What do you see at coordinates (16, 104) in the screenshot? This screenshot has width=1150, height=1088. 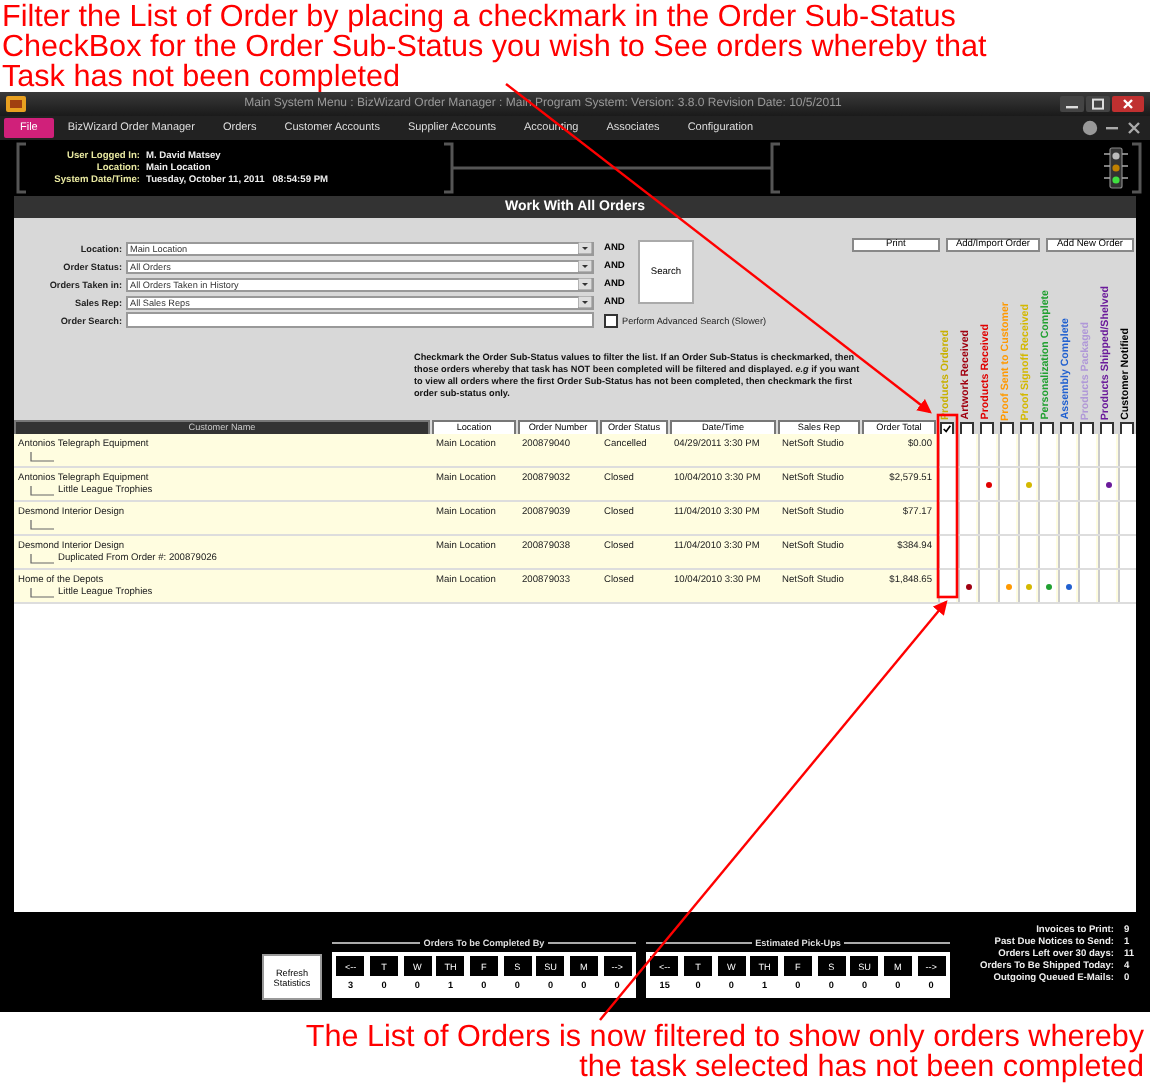 I see `app-icon` at bounding box center [16, 104].